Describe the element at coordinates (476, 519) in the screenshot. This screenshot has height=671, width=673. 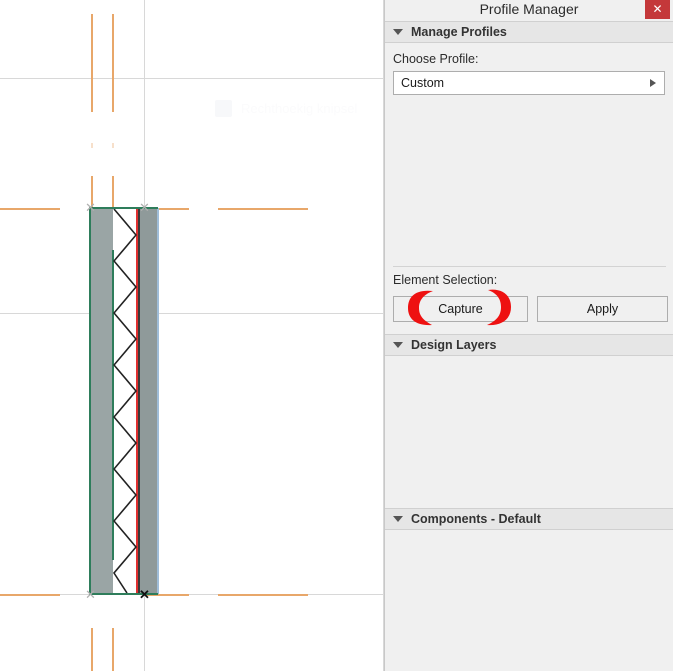
I see `section-components-label: Components - Default` at that location.